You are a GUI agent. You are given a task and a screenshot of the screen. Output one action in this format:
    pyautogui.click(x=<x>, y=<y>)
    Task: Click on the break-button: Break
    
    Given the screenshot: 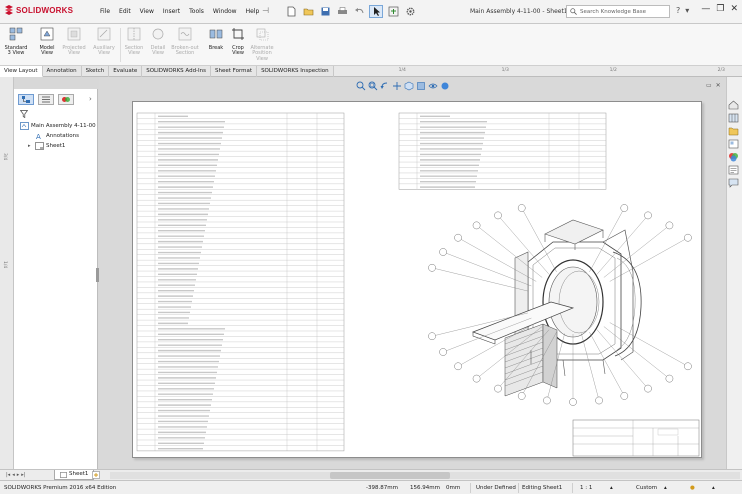 What is the action you would take?
    pyautogui.click(x=216, y=46)
    